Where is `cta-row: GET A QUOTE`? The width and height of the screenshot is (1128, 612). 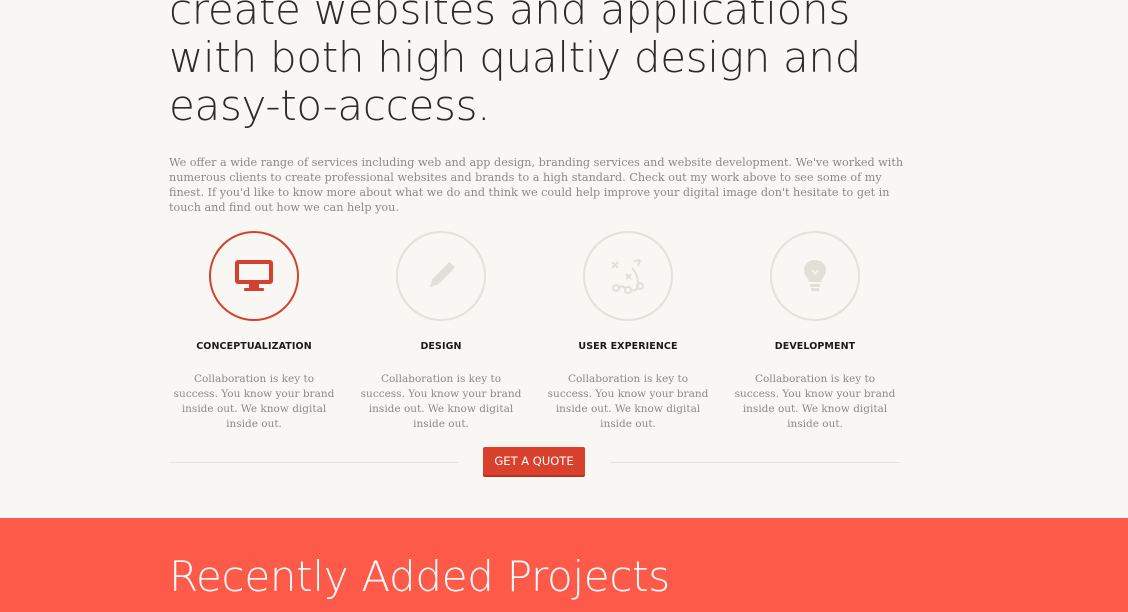 cta-row: GET A QUOTE is located at coordinates (534, 461).